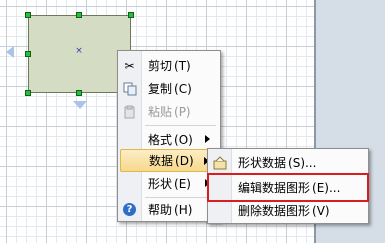 This screenshot has height=243, width=385. Describe the element at coordinates (321, 210) in the screenshot. I see `menu-item-shortcut: (V)` at that location.